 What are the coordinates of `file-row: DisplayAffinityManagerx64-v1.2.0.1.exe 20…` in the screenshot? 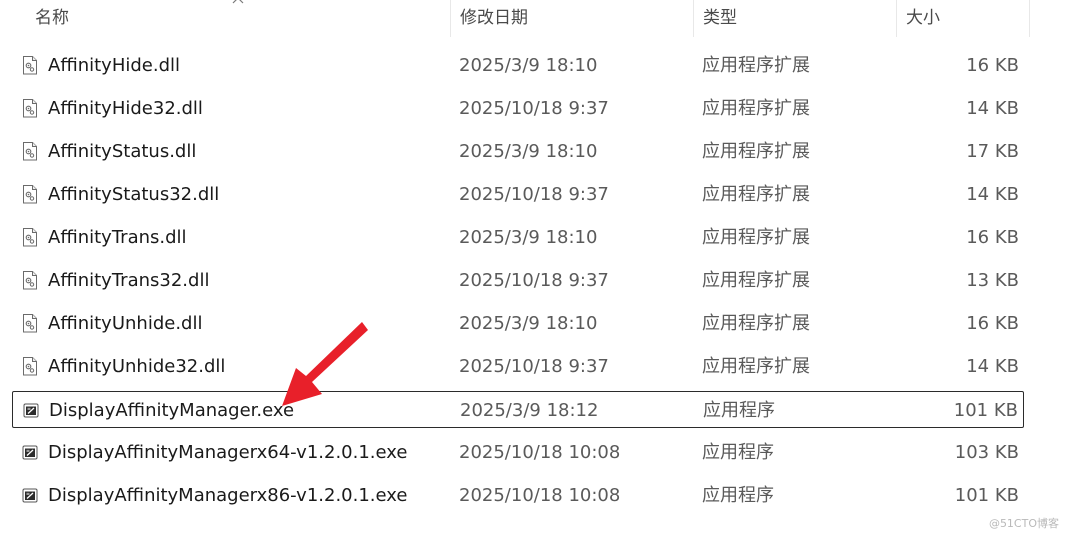 It's located at (518, 452).